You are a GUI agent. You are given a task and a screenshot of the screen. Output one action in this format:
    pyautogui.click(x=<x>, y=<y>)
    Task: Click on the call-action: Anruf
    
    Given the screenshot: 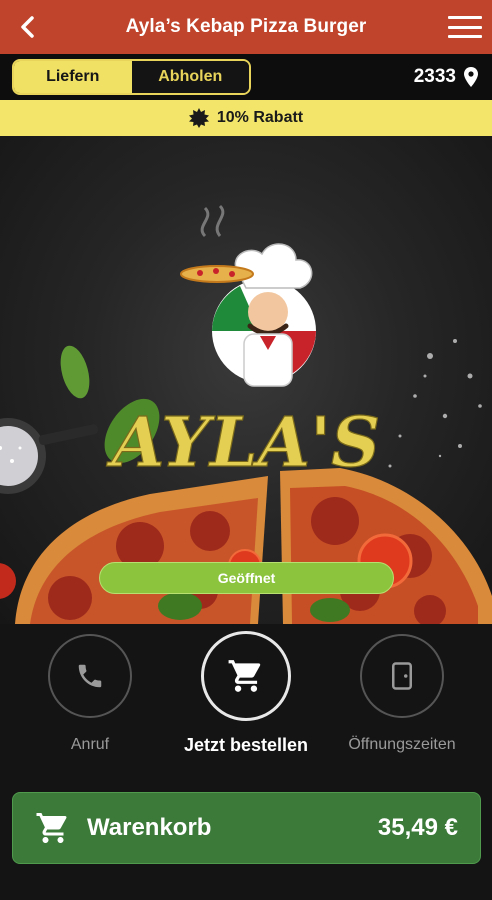 What is the action you would take?
    pyautogui.click(x=90, y=694)
    